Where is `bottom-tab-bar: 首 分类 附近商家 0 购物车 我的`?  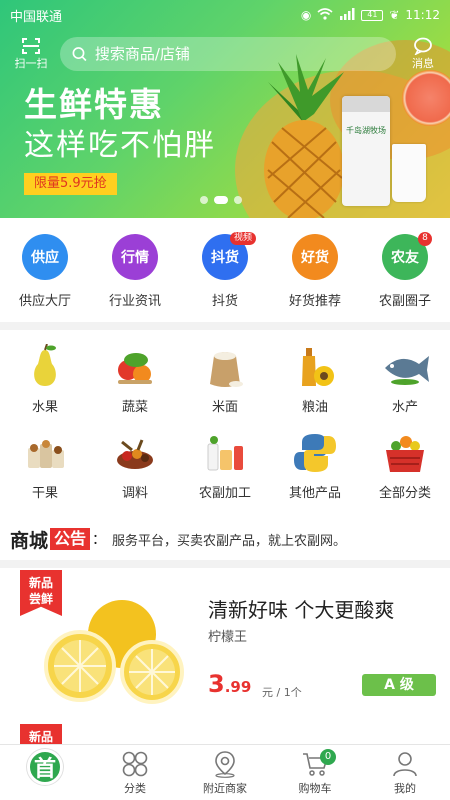
bottom-tab-bar: 首 分类 附近商家 0 购物车 我的 is located at coordinates (225, 772).